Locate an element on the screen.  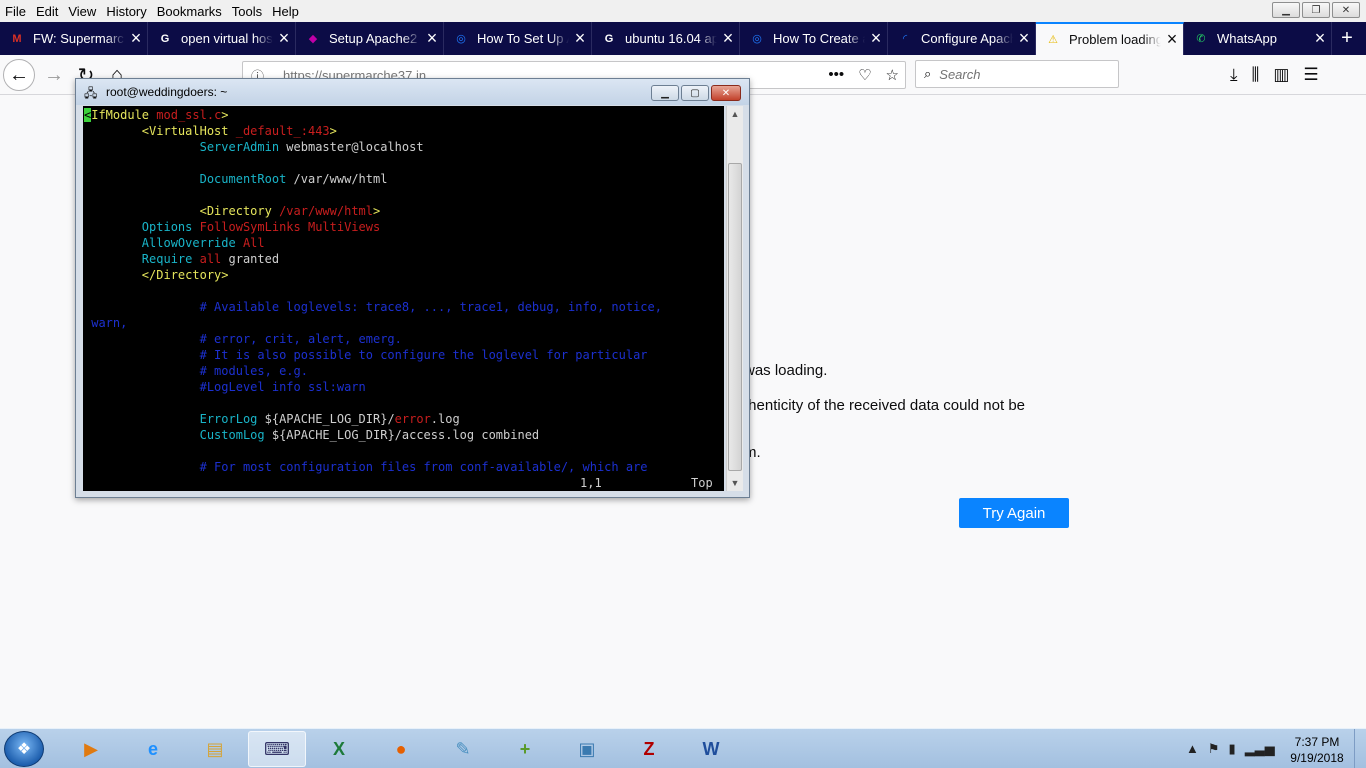
minimize-button: ▁ is located at coordinates (1286, 10).